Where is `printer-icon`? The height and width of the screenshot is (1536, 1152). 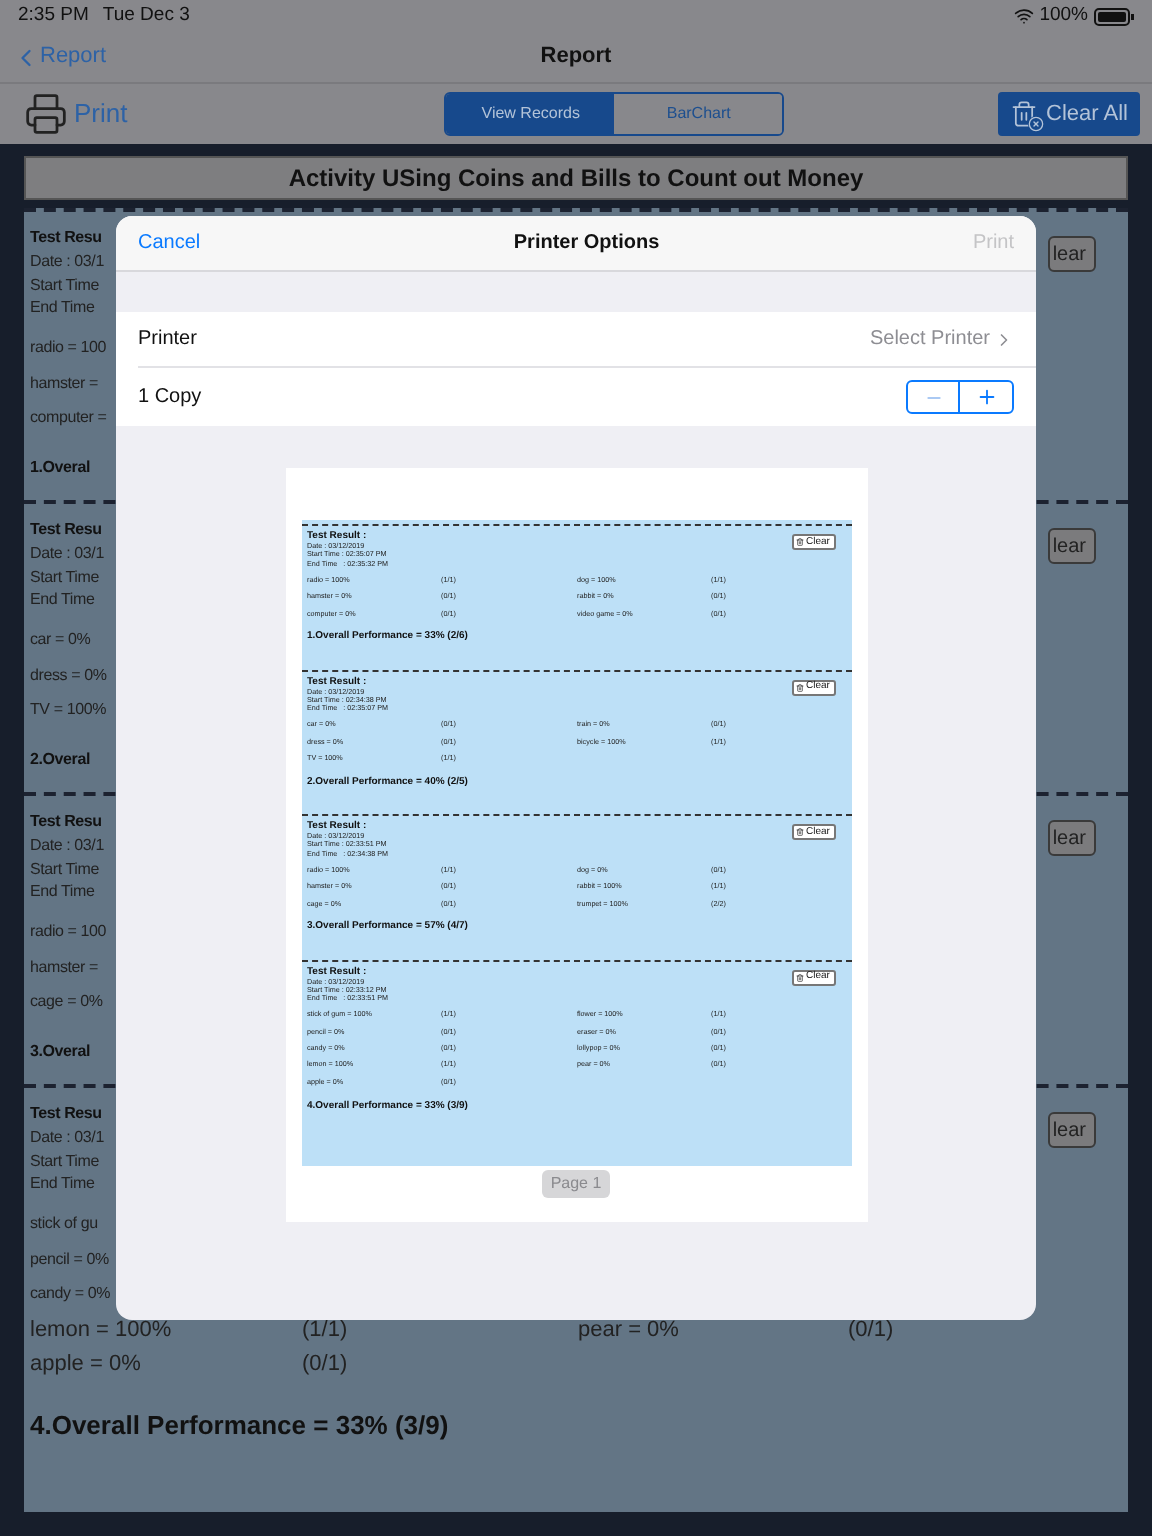
printer-icon is located at coordinates (46, 114).